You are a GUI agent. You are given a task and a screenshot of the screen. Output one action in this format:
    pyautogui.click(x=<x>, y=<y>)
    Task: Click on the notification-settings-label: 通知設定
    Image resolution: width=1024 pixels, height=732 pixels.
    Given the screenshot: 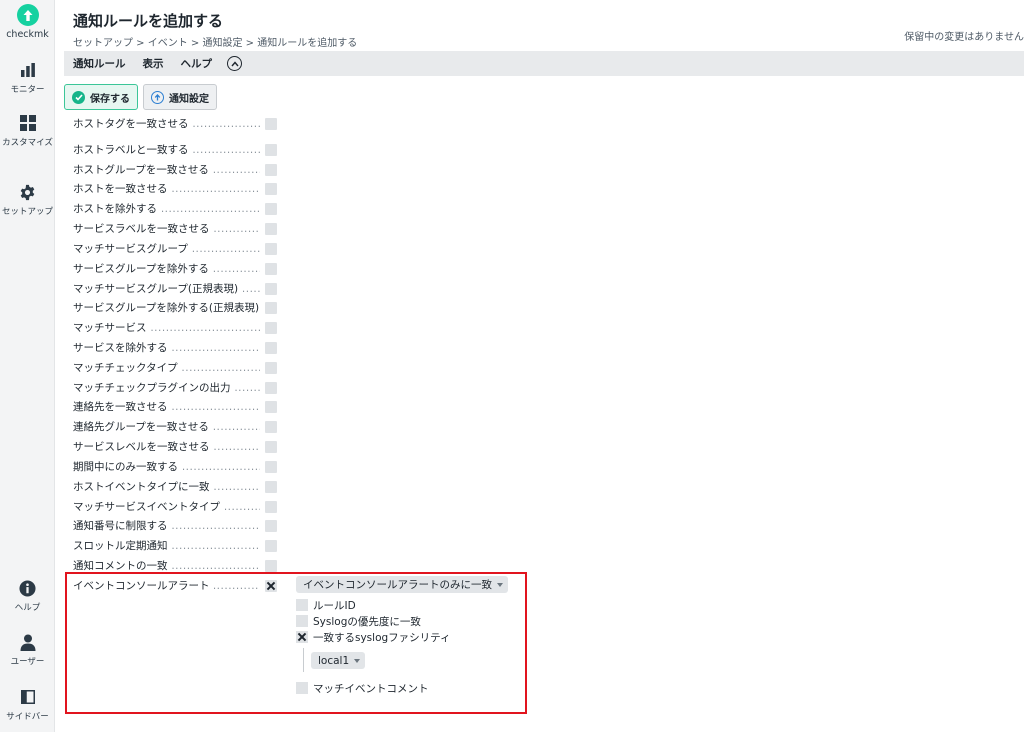 What is the action you would take?
    pyautogui.click(x=189, y=99)
    